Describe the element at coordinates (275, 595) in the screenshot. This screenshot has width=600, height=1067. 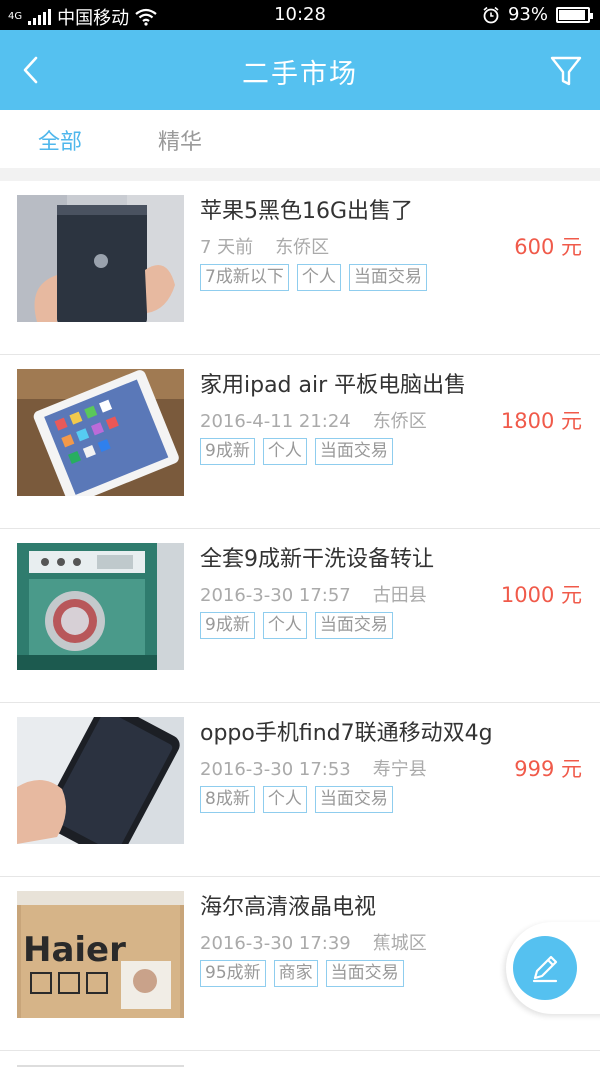
I see `listing-time: 2016-3-30 17:57` at that location.